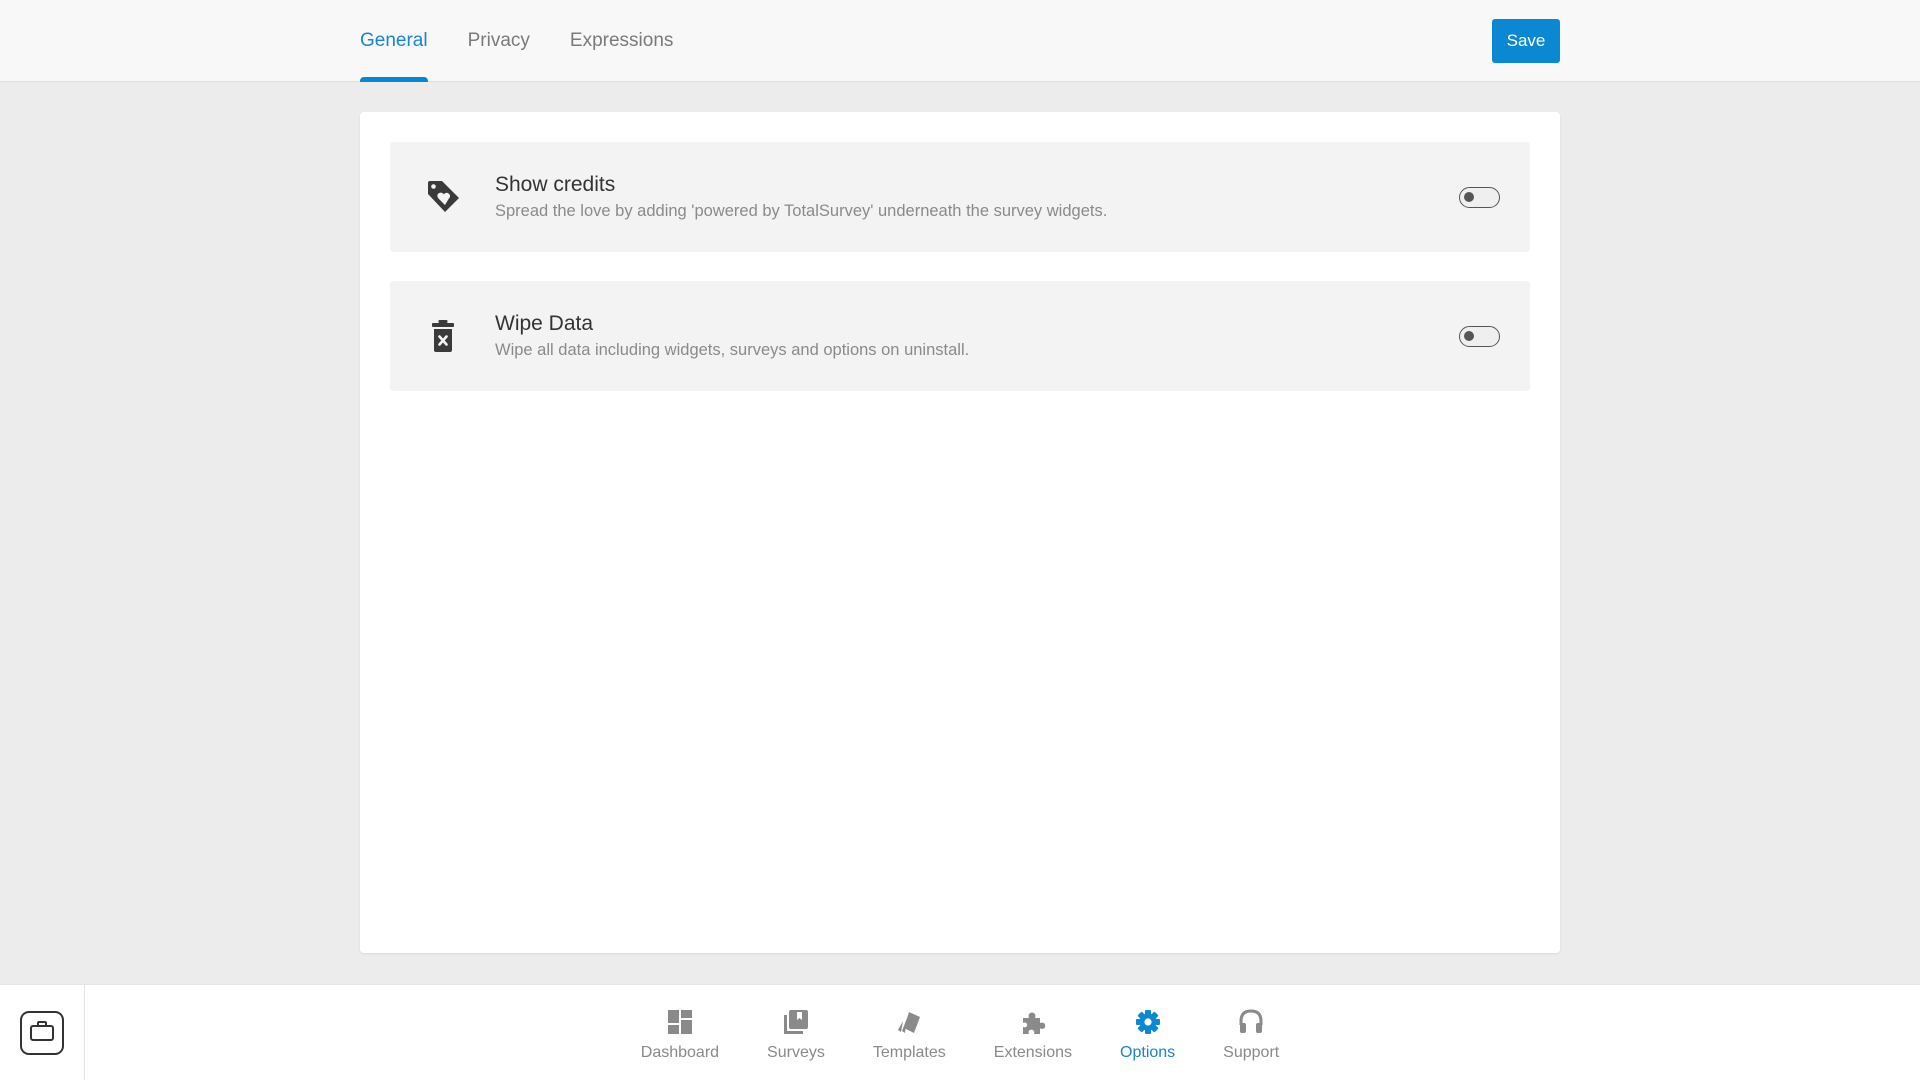  I want to click on puzzle-icon, so click(1033, 1022).